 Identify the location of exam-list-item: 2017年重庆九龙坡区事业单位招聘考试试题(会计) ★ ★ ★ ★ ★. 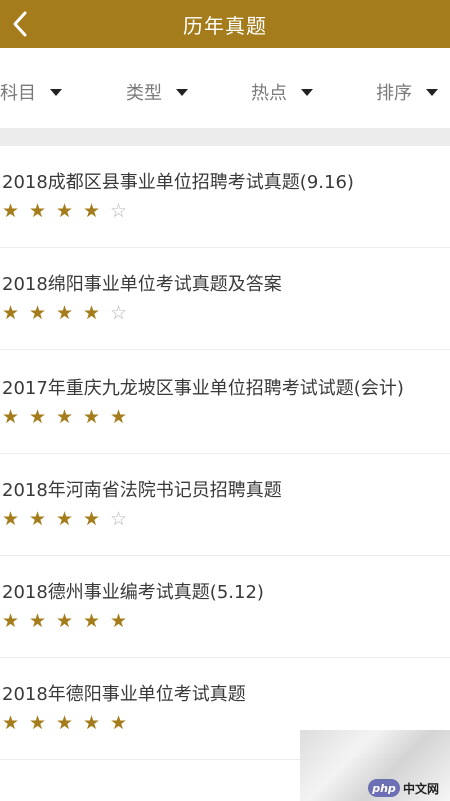
(225, 402).